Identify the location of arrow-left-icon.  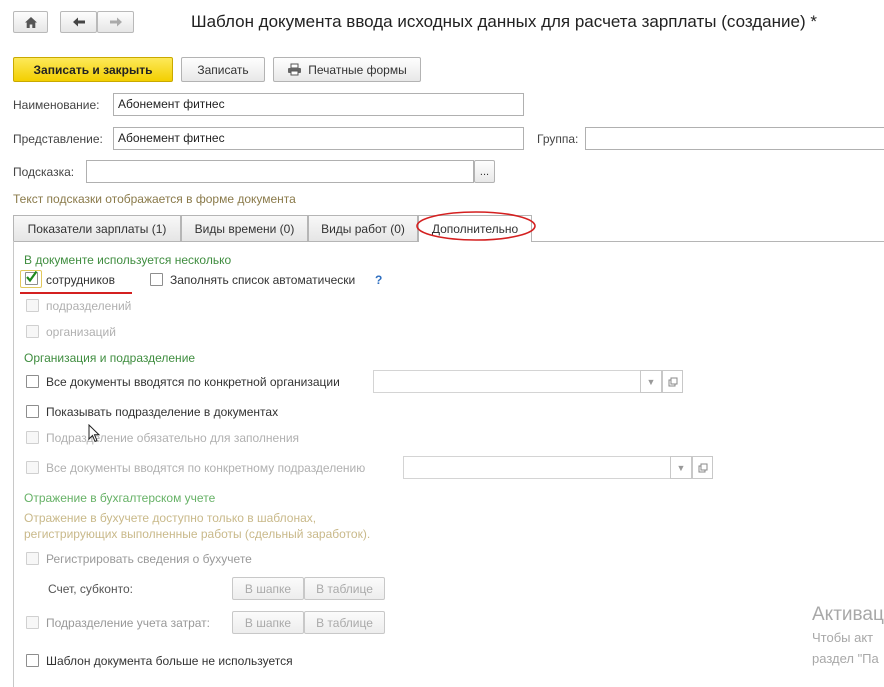
(78, 22).